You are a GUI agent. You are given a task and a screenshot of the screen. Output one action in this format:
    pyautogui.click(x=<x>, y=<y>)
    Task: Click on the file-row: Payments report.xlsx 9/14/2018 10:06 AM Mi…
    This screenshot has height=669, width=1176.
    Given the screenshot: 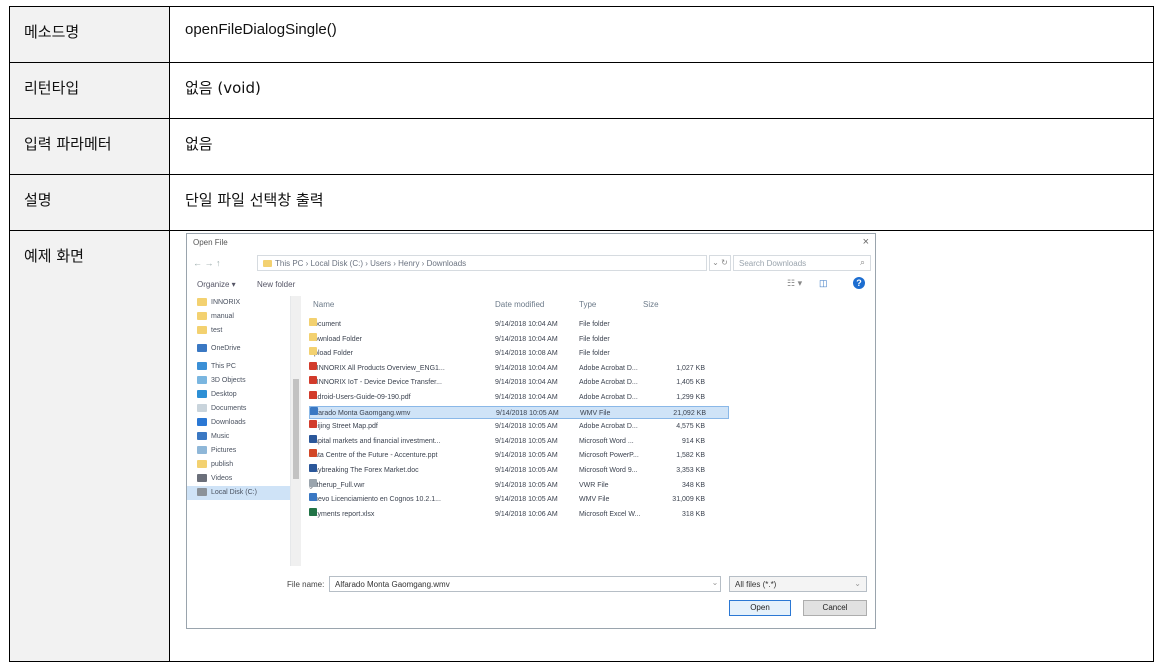 What is the action you would take?
    pyautogui.click(x=519, y=514)
    